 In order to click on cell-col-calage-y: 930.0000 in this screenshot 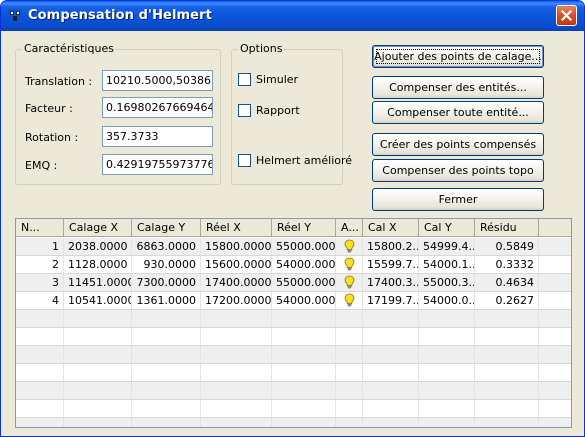, I will do `click(166, 264)`.